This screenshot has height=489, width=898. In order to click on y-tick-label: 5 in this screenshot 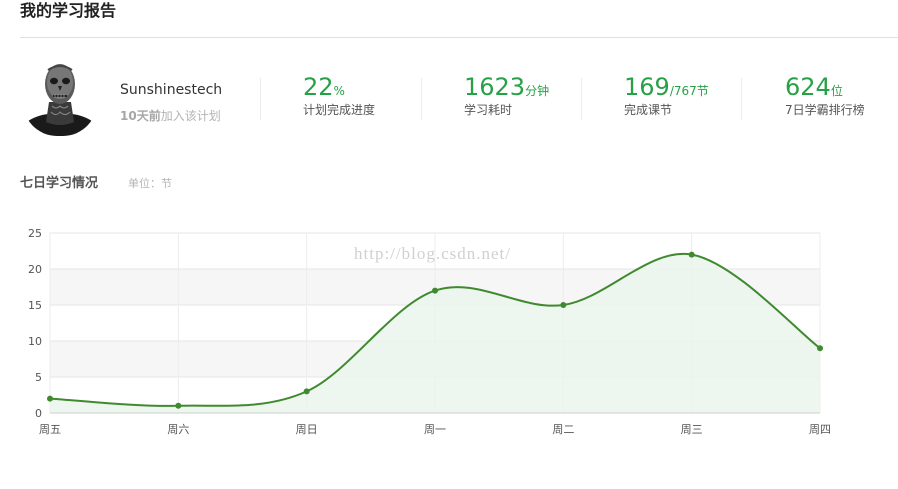, I will do `click(38, 377)`.